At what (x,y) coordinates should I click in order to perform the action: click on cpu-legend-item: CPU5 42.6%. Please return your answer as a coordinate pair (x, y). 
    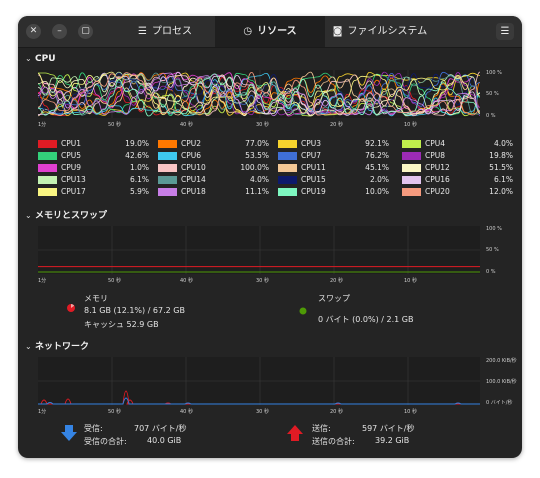
    Looking at the image, I should click on (98, 156).